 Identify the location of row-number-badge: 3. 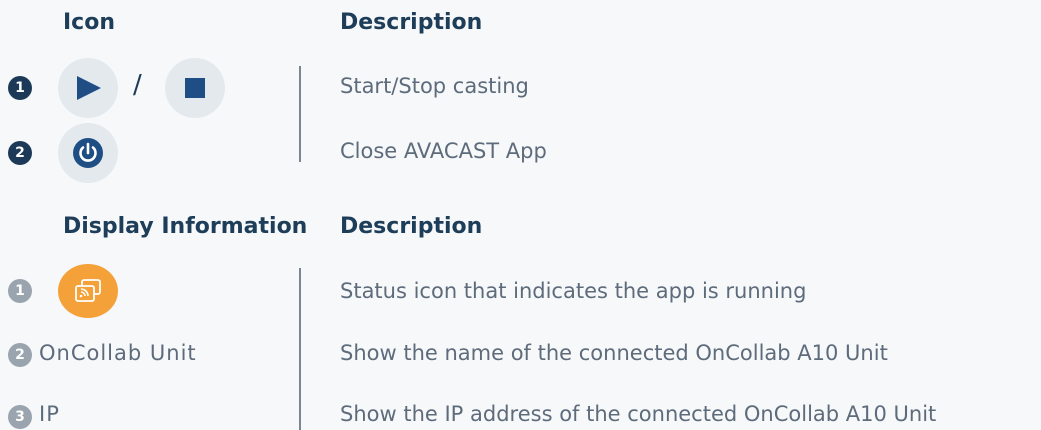
(20, 417).